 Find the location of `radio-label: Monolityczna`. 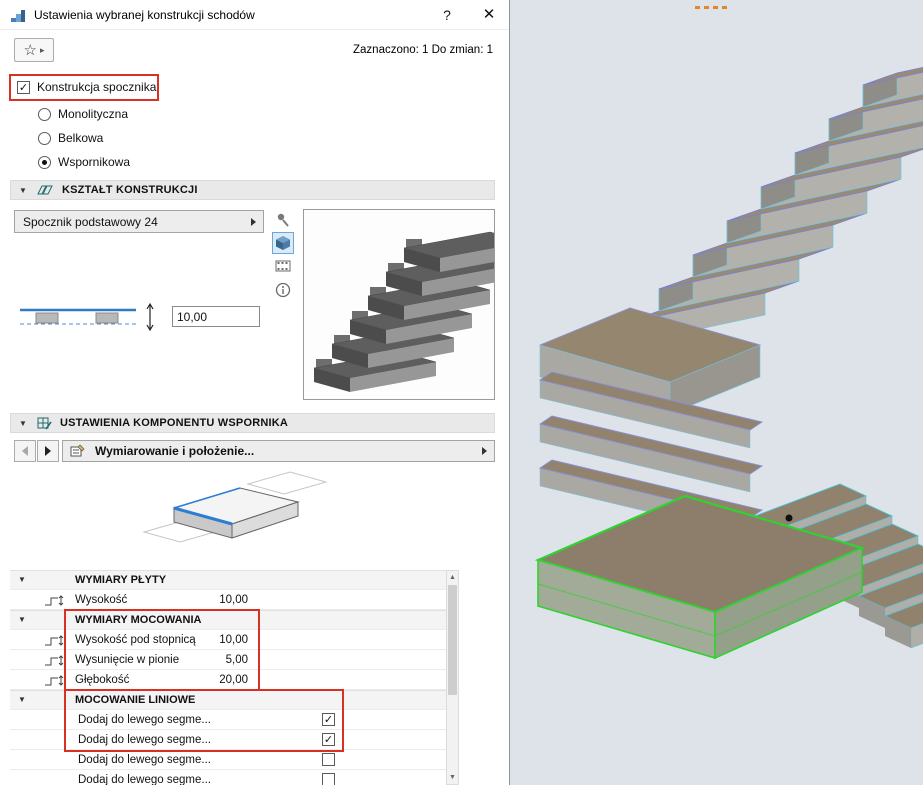

radio-label: Monolityczna is located at coordinates (93, 114).